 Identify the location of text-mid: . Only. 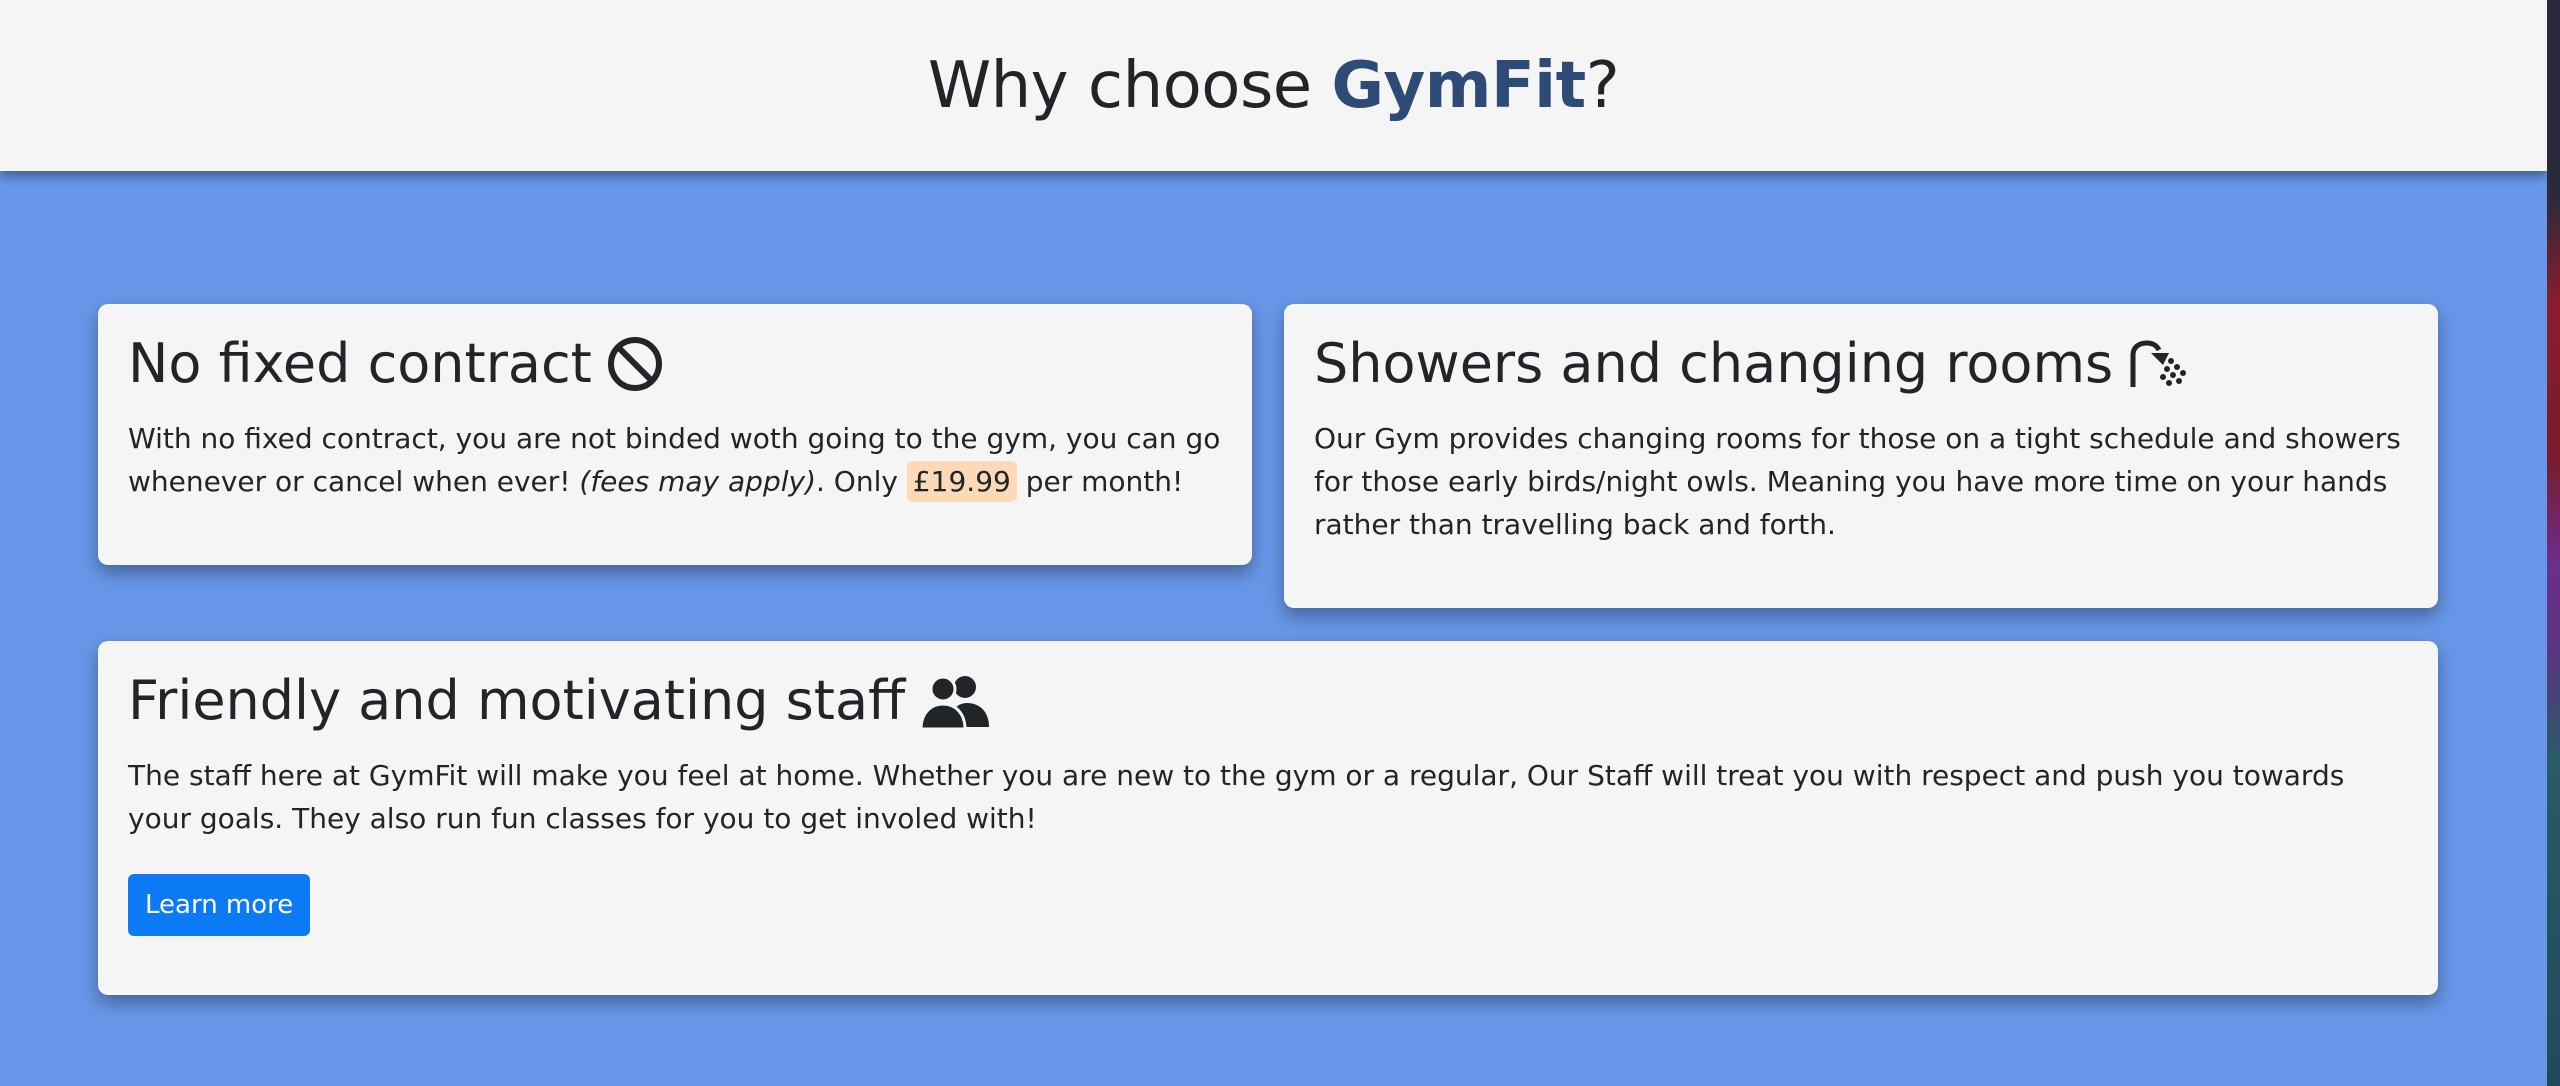
(861, 481).